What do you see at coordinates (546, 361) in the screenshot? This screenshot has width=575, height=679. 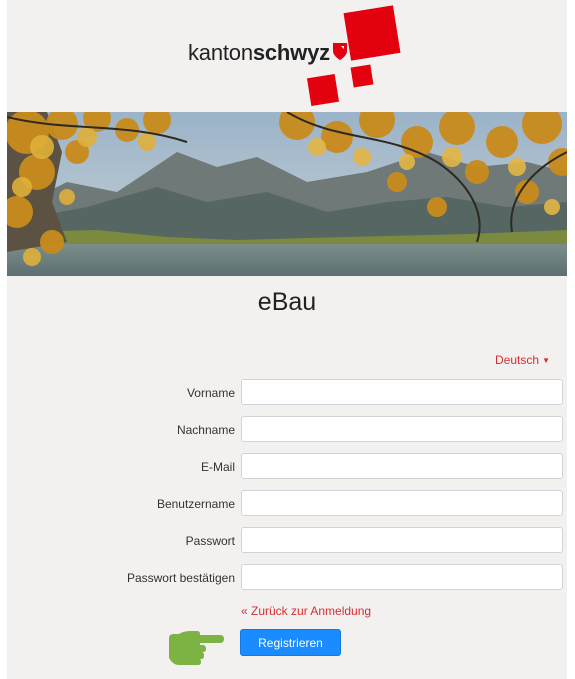 I see `caret-down-icon: ▼` at bounding box center [546, 361].